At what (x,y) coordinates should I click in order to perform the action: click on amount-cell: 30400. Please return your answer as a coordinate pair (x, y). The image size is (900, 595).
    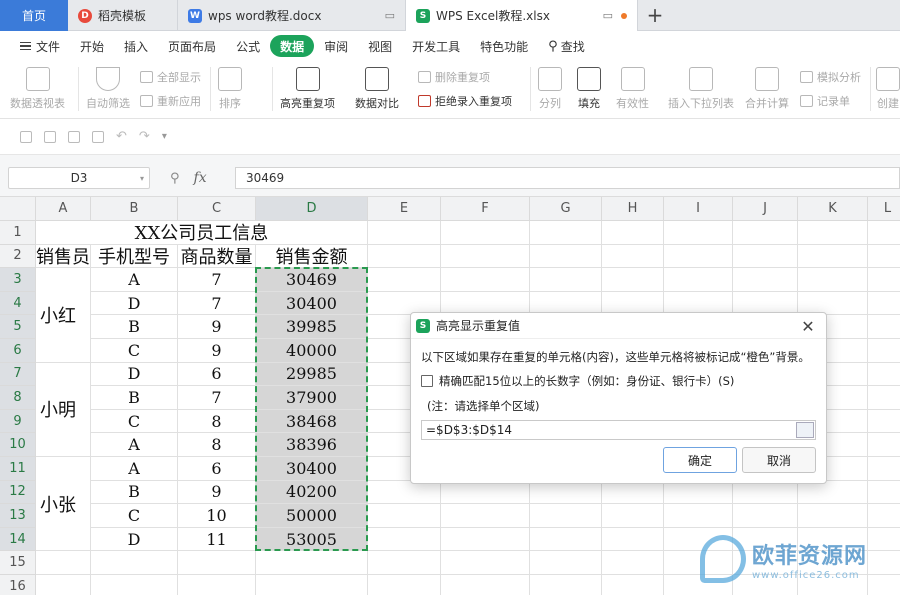
    Looking at the image, I should click on (312, 303).